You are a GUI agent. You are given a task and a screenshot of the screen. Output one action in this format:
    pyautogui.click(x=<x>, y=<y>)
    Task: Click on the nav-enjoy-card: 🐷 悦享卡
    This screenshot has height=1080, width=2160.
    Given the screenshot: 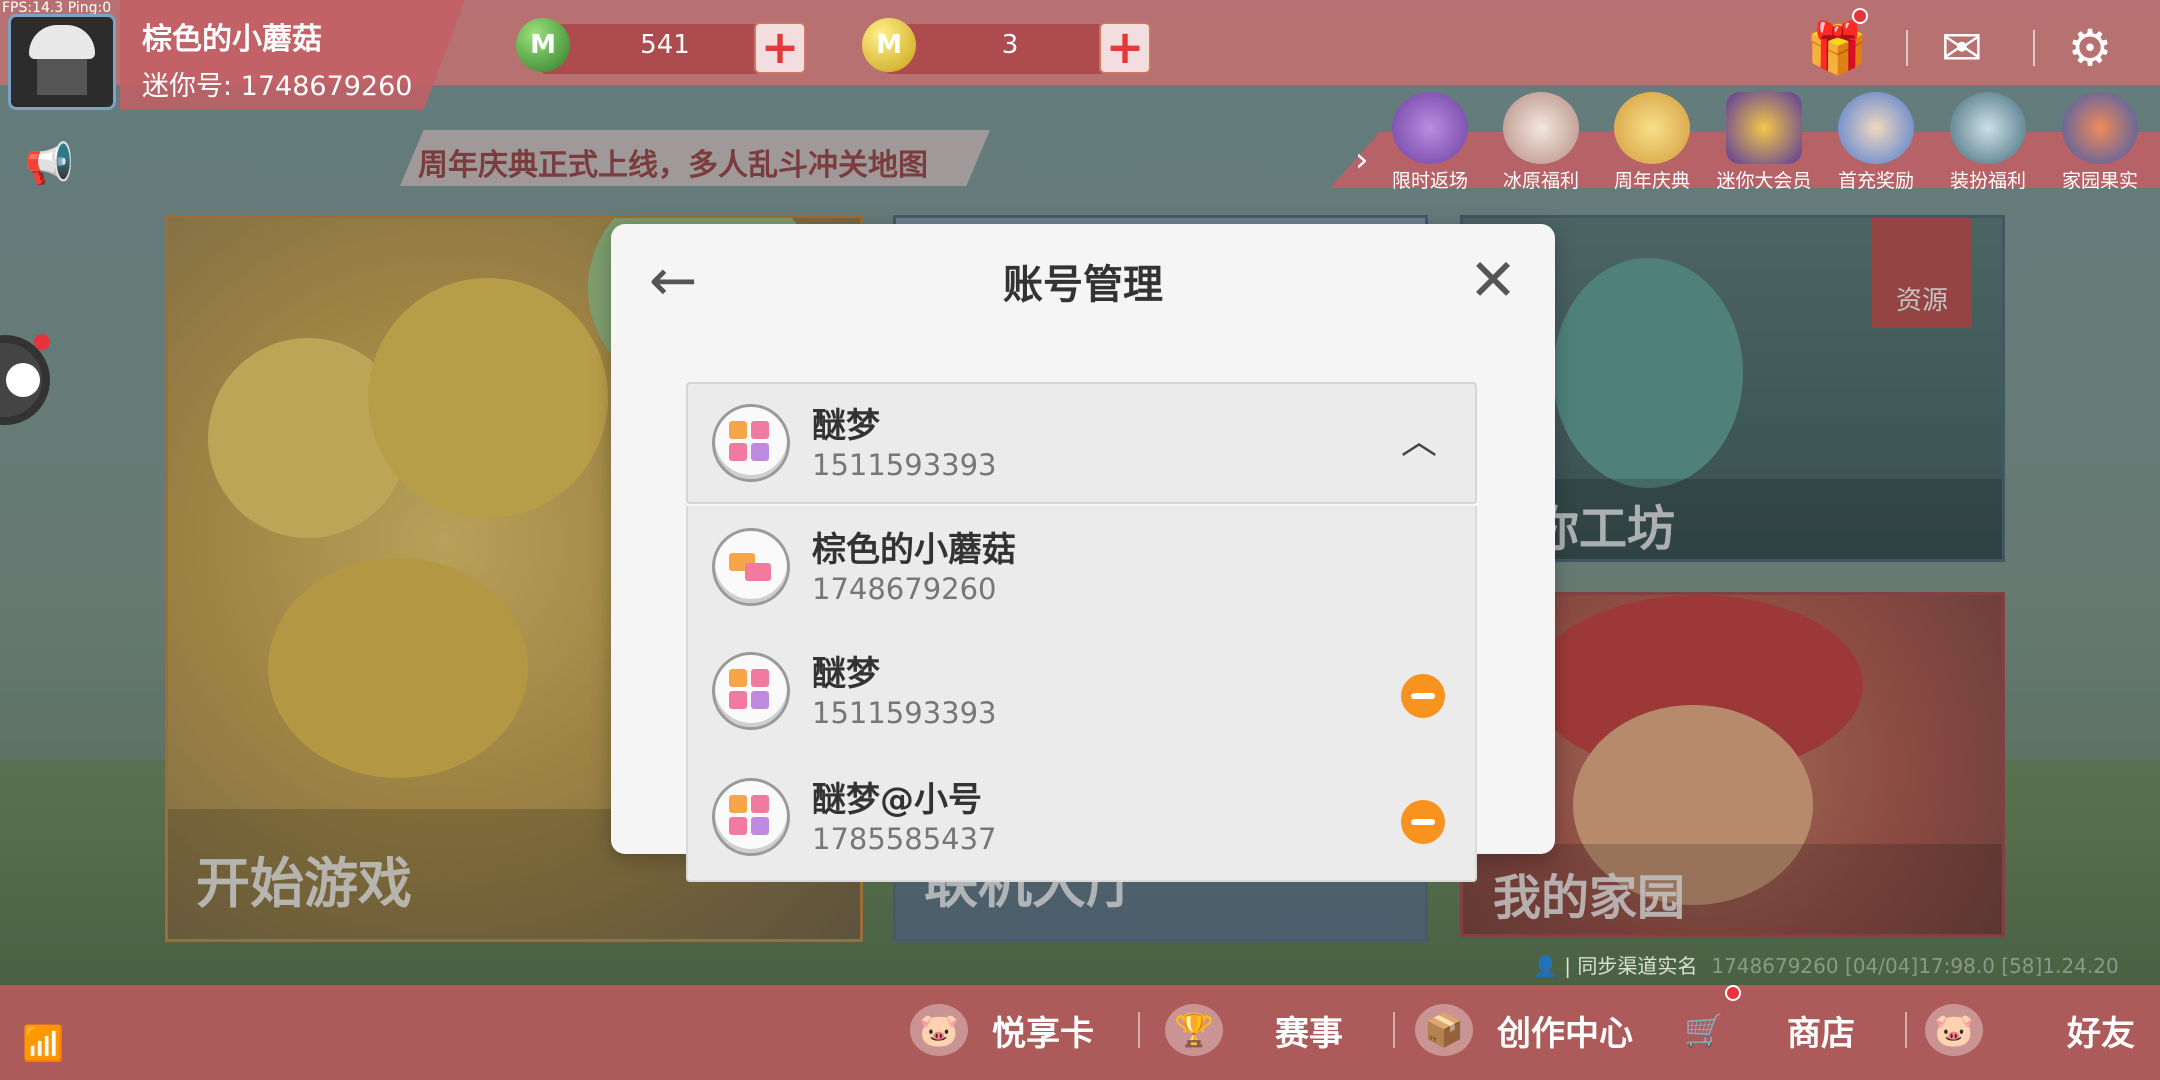 What is the action you would take?
    pyautogui.click(x=1002, y=1030)
    